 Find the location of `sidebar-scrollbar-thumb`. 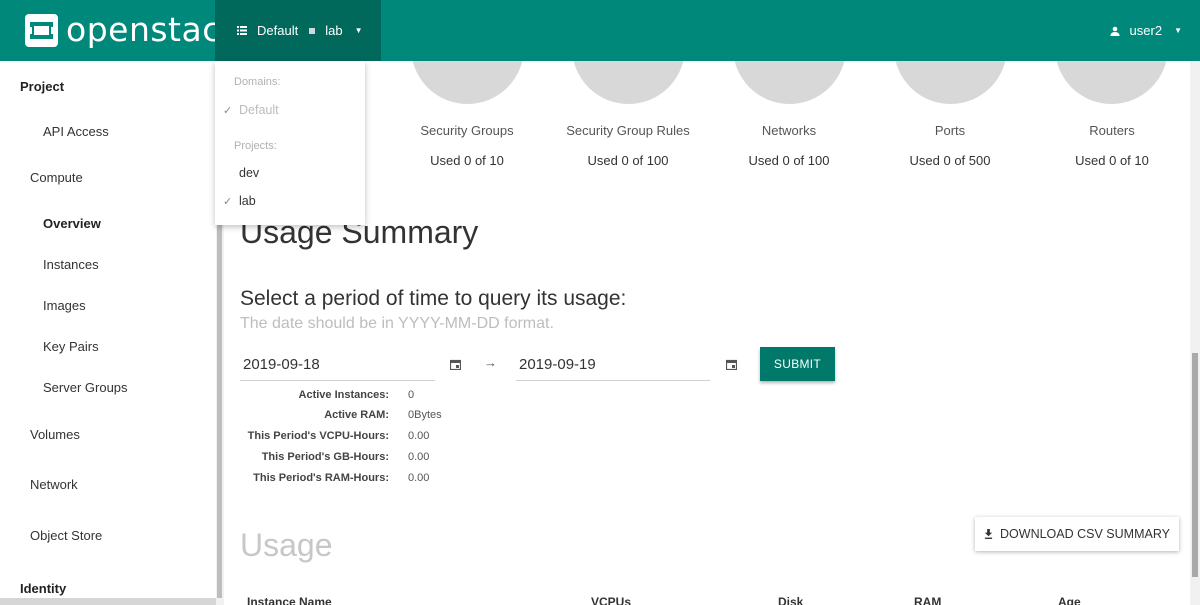

sidebar-scrollbar-thumb is located at coordinates (219, 407).